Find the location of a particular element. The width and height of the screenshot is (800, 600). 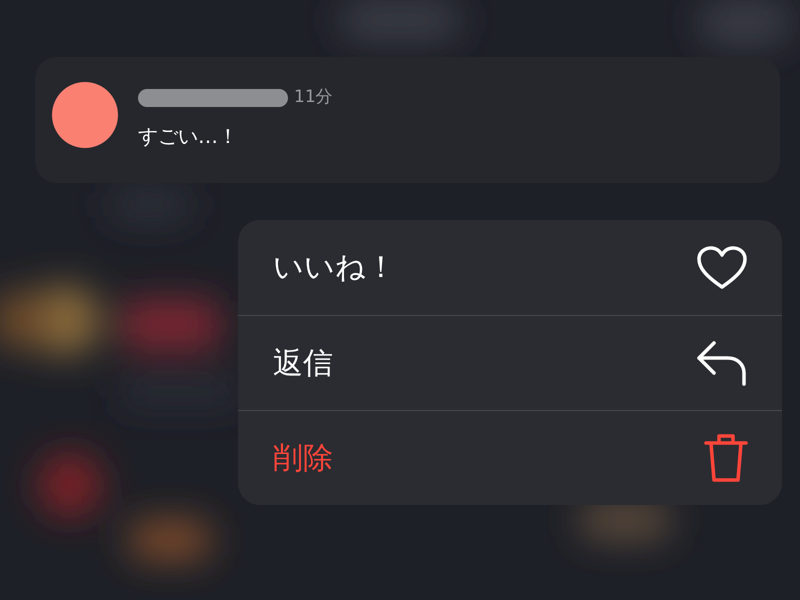

menu-item: いいね！ is located at coordinates (510, 267).